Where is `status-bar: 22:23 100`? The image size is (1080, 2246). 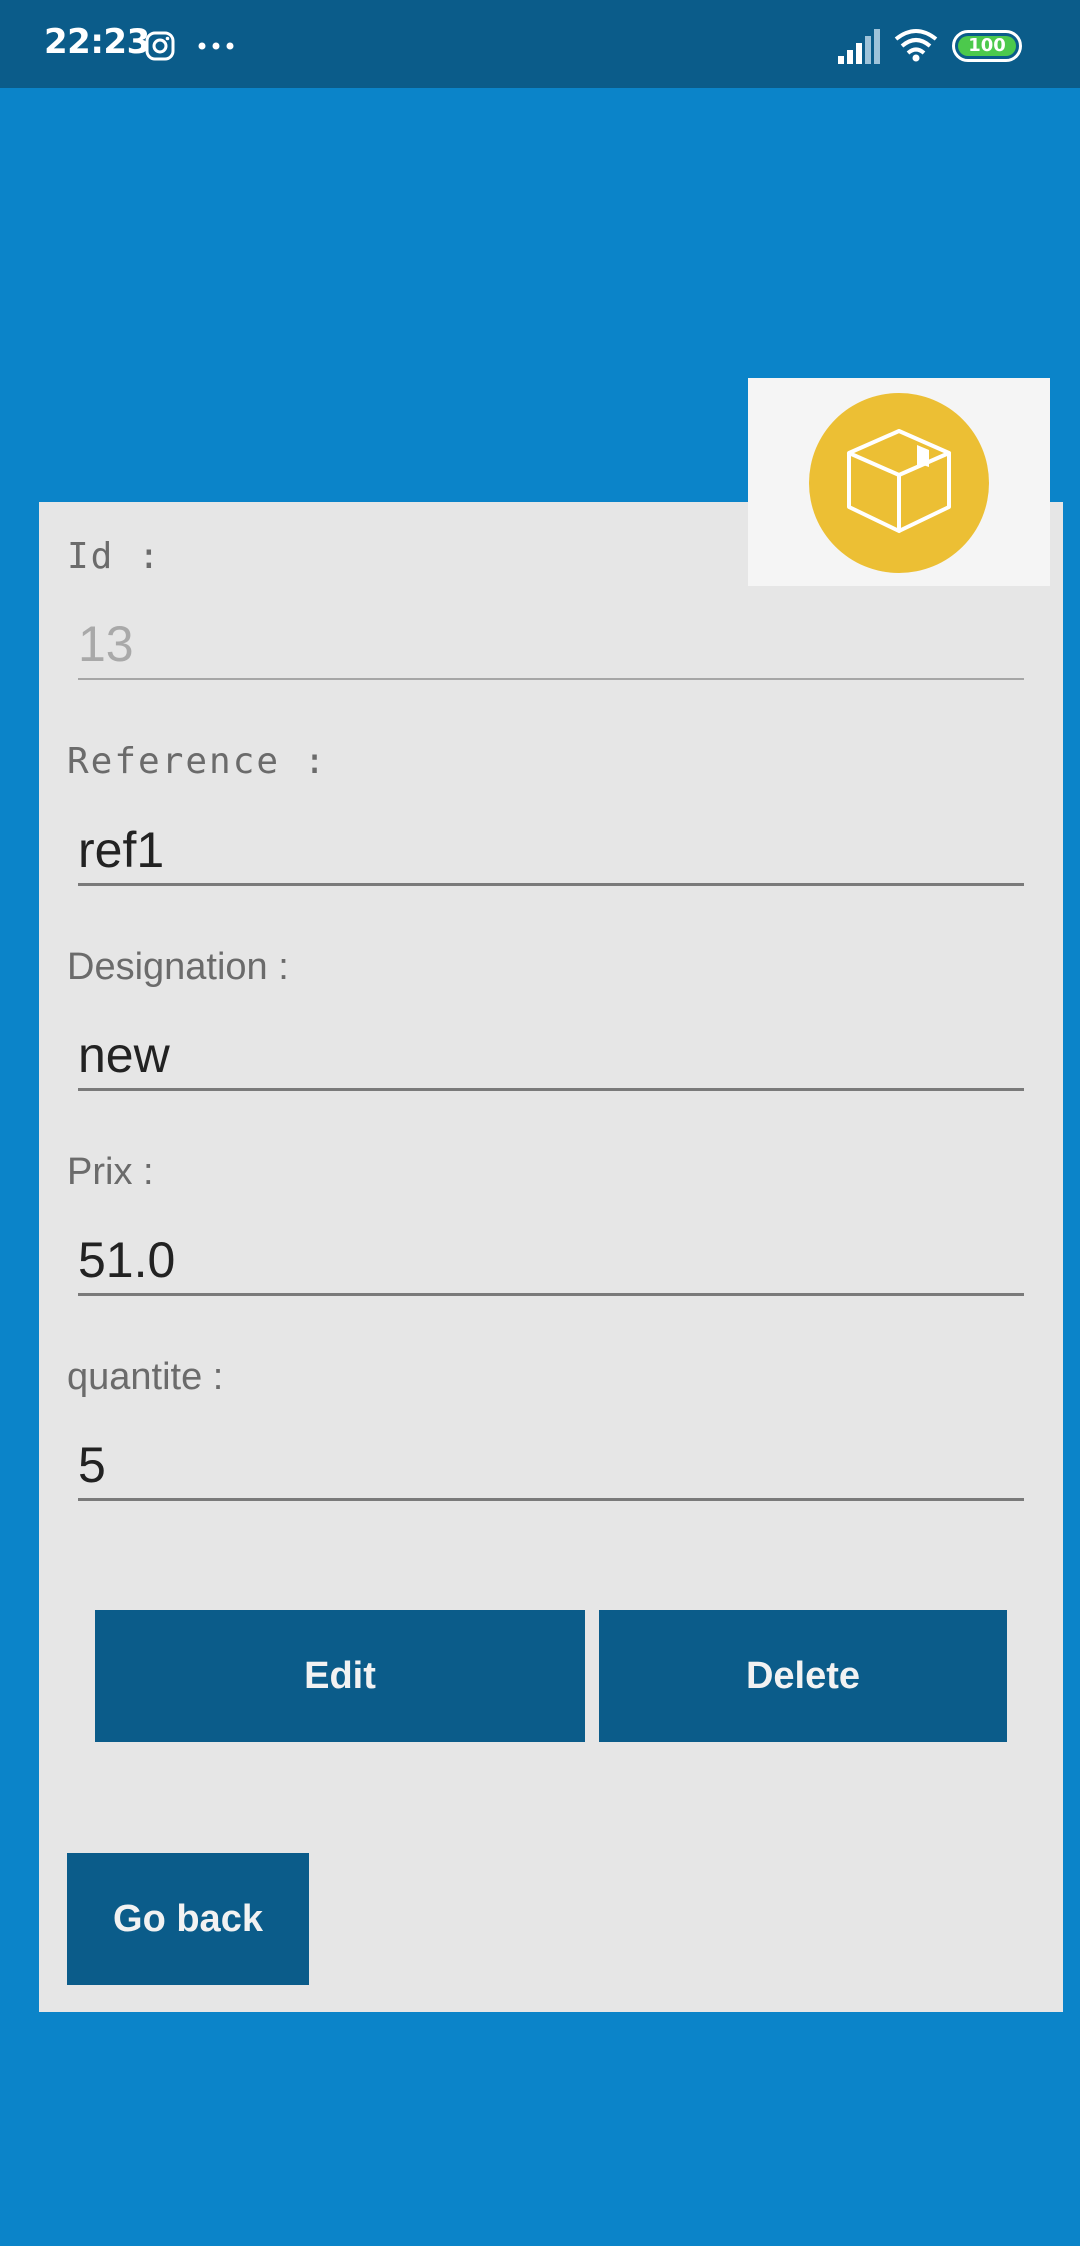
status-bar: 22:23 100 is located at coordinates (540, 44).